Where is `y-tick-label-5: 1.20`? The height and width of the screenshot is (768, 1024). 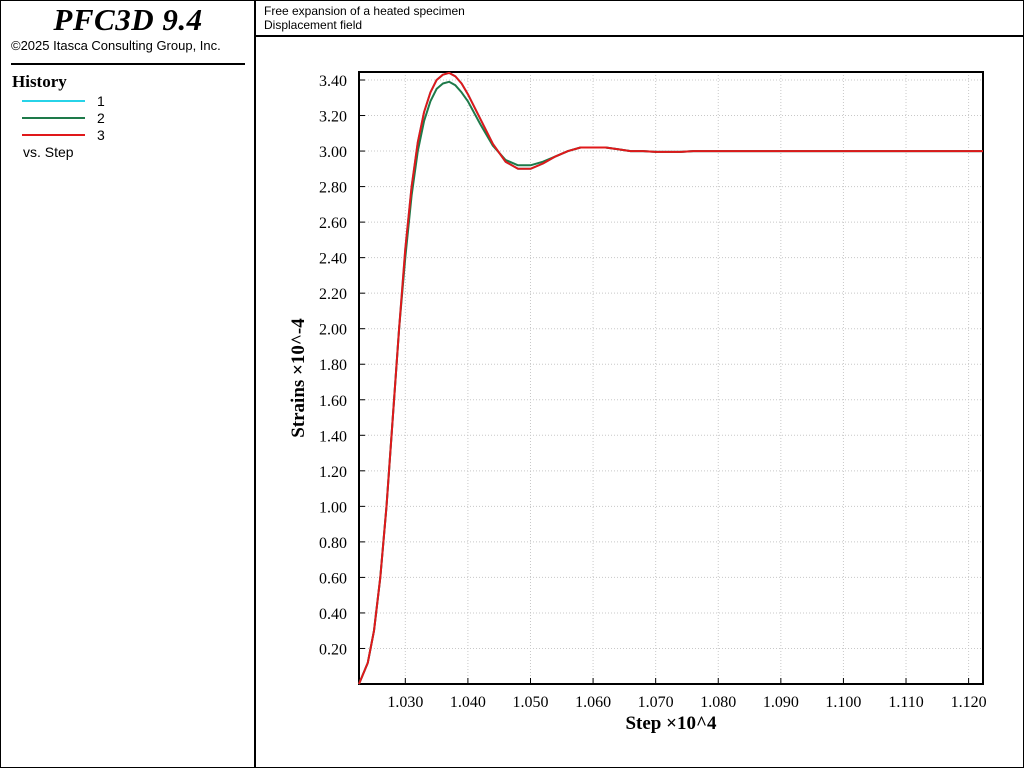 y-tick-label-5: 1.20 is located at coordinates (333, 472).